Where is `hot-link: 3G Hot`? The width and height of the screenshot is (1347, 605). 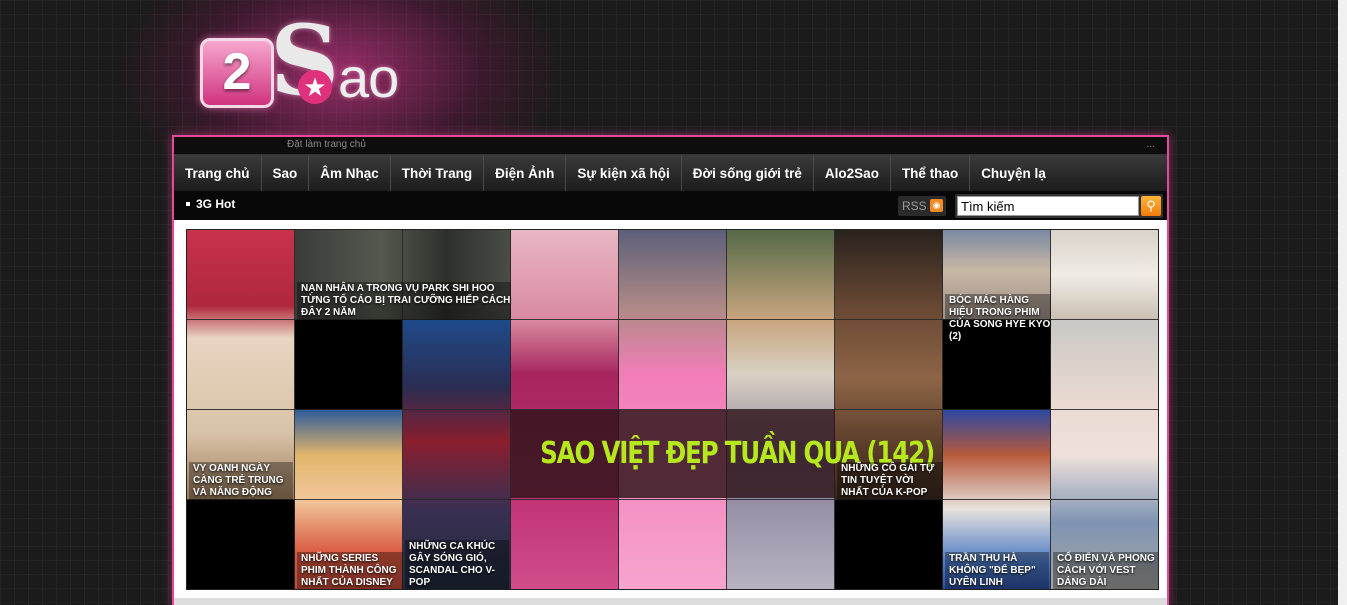
hot-link: 3G Hot is located at coordinates (215, 204).